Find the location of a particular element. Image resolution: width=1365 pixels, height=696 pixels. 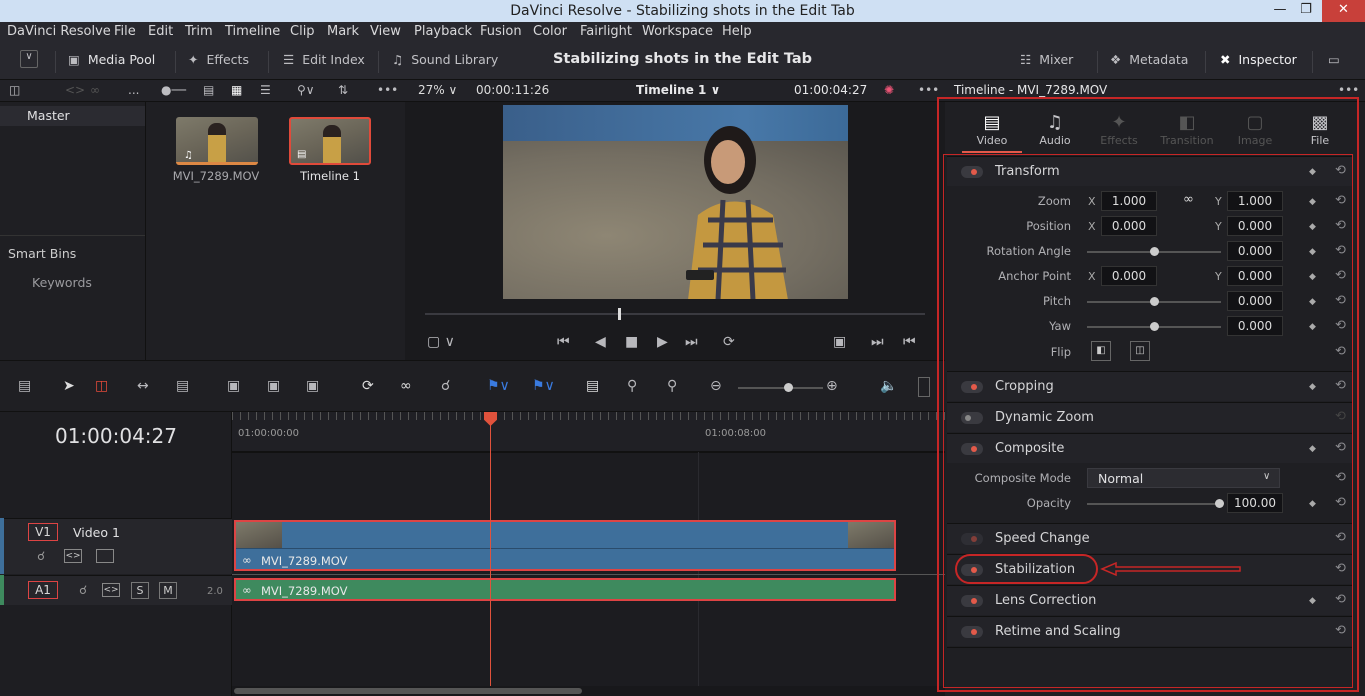

match-frame-icon: ▣ is located at coordinates (839, 342).